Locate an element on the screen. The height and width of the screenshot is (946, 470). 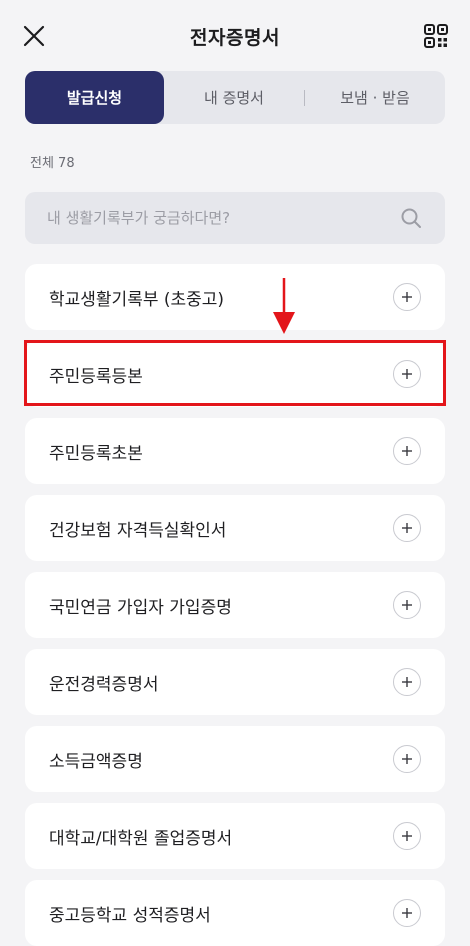
search-bar is located at coordinates (235, 218).